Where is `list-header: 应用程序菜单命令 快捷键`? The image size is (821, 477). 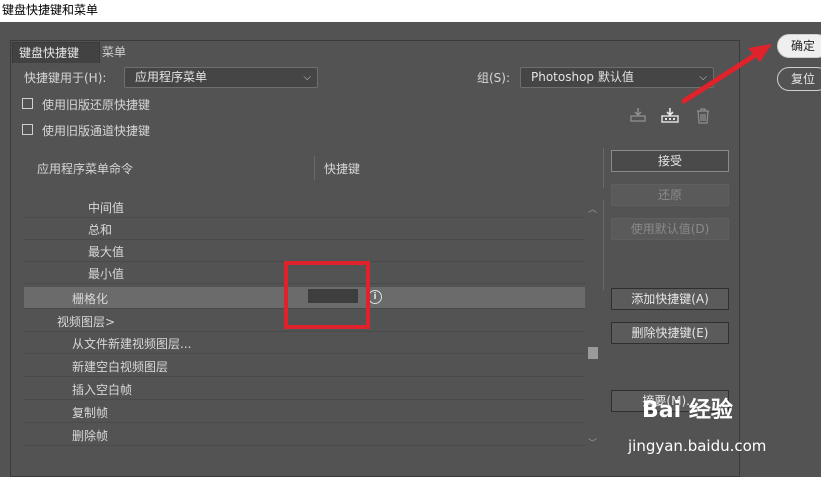 list-header: 应用程序菜单命令 快捷键 is located at coordinates (304, 168).